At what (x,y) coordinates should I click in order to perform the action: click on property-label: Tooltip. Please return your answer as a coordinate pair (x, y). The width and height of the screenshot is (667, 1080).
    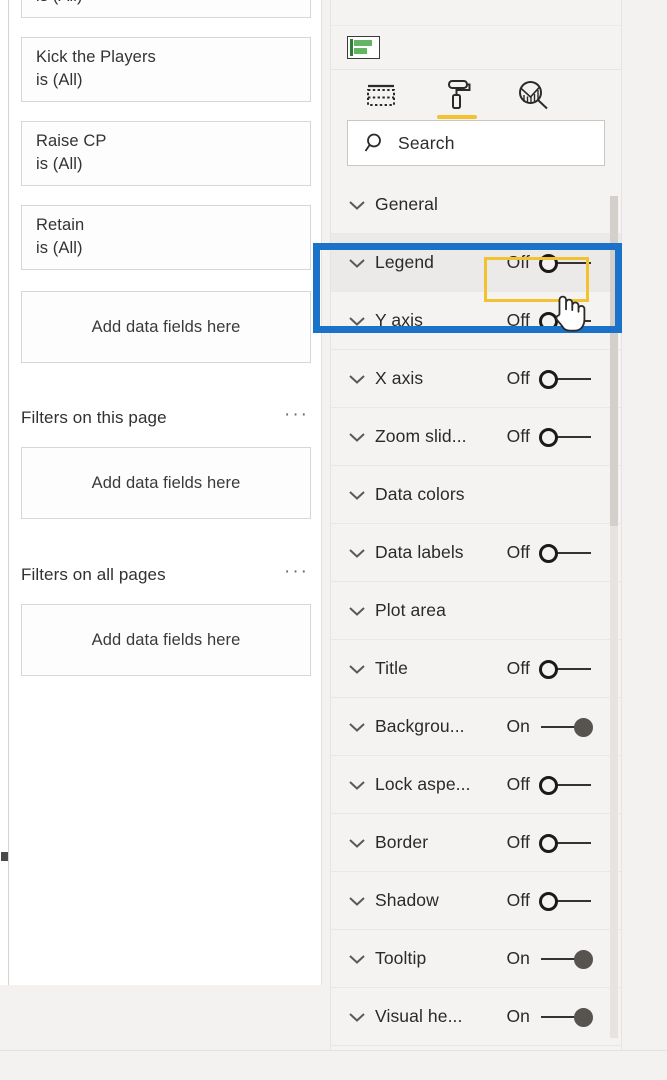
    Looking at the image, I should click on (401, 958).